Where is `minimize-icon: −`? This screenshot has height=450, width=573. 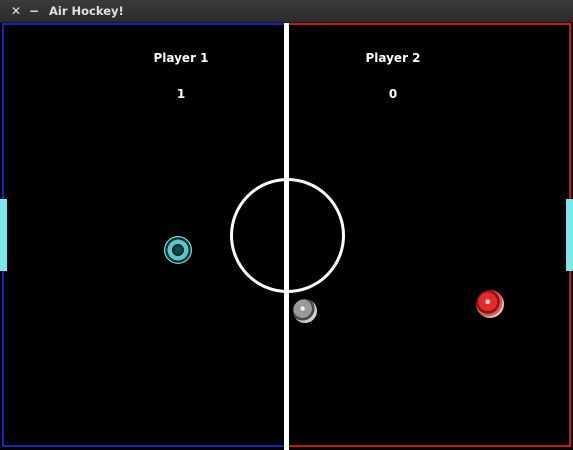 minimize-icon: − is located at coordinates (34, 11).